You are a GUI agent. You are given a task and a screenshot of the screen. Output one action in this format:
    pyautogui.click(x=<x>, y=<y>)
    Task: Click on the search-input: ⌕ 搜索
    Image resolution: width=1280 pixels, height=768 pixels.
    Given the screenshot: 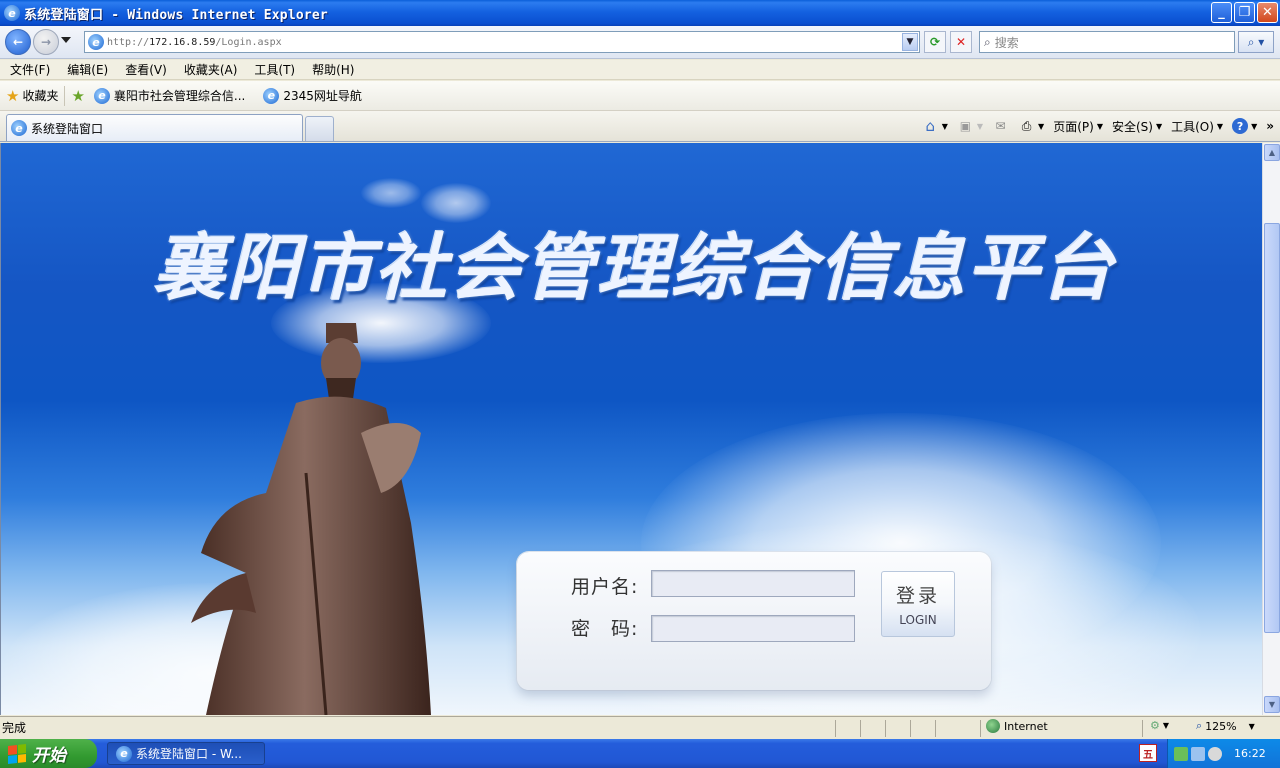 What is the action you would take?
    pyautogui.click(x=1107, y=42)
    